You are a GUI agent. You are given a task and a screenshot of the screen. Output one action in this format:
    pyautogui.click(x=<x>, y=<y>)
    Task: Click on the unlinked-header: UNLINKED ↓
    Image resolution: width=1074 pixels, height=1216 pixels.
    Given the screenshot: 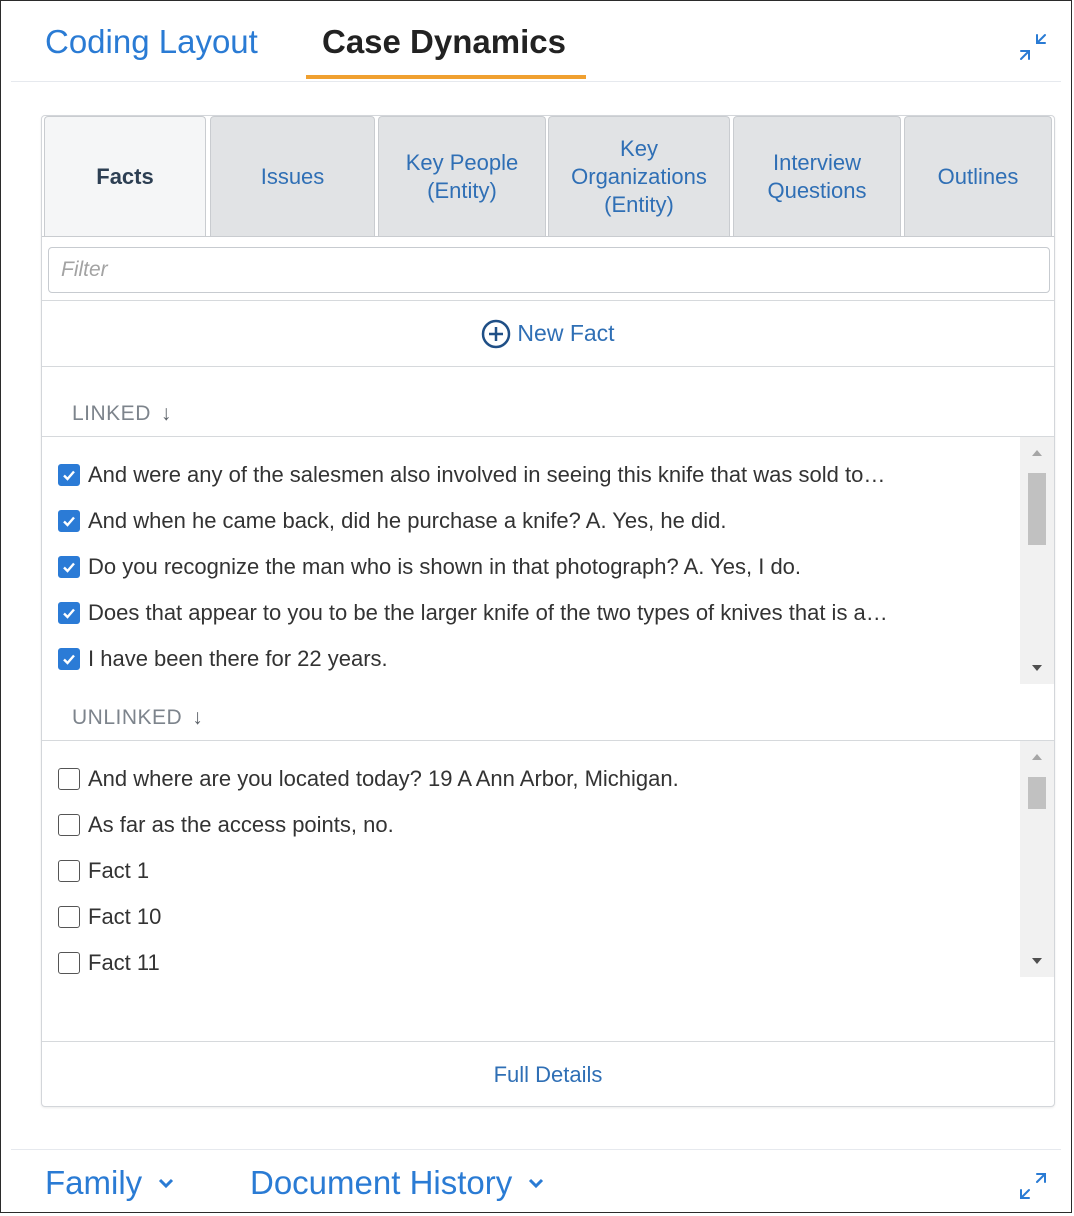 What is the action you would take?
    pyautogui.click(x=137, y=718)
    